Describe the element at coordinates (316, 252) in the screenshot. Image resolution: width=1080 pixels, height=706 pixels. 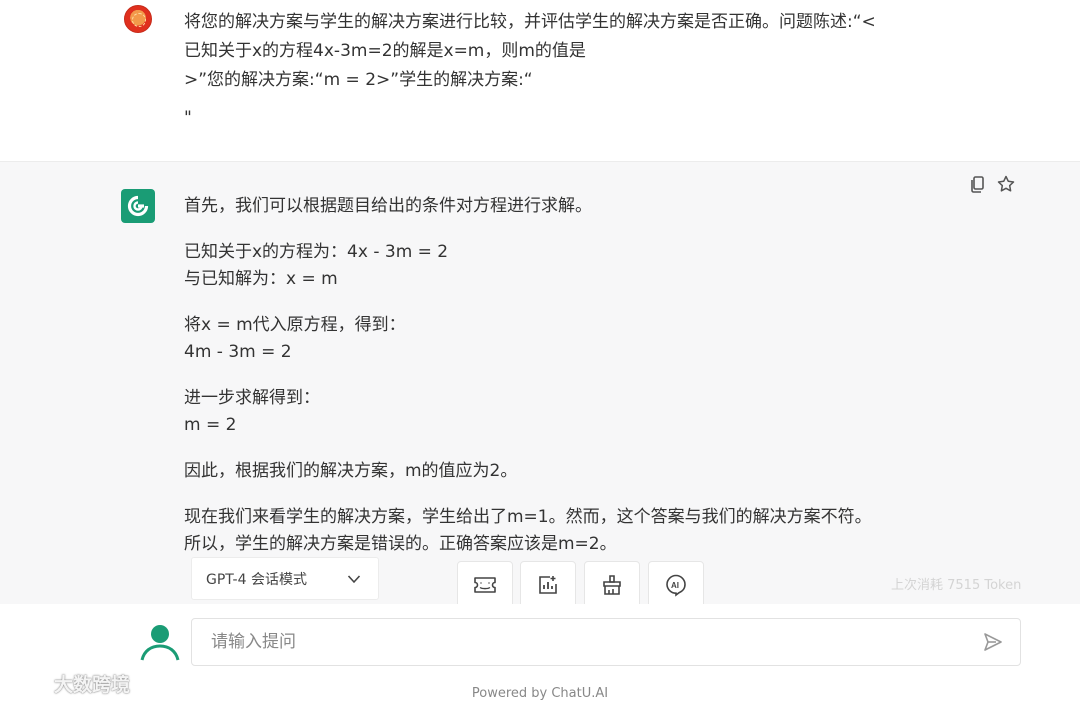
I see `assistant-line: 已知关于x的方程为：4x - 3m = 2` at that location.